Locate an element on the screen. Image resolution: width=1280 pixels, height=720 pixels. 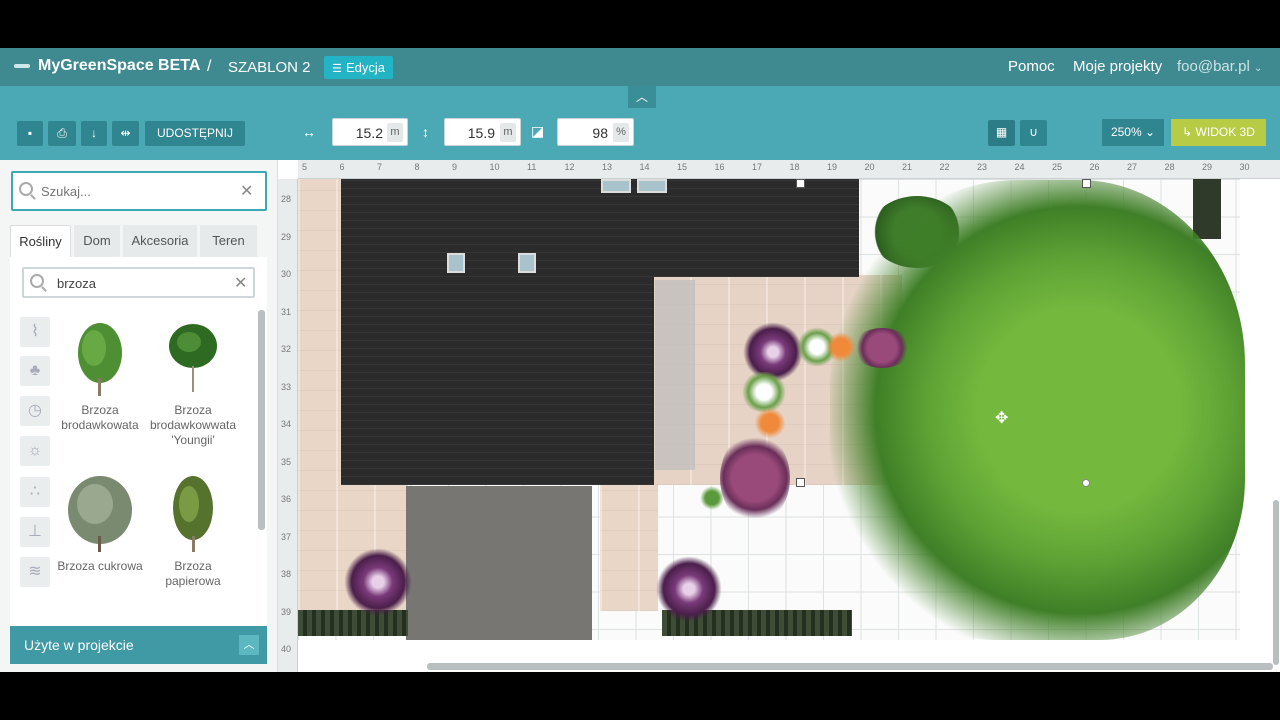
plant-name: Brzoza cukrowa is located at coordinates (100, 566).